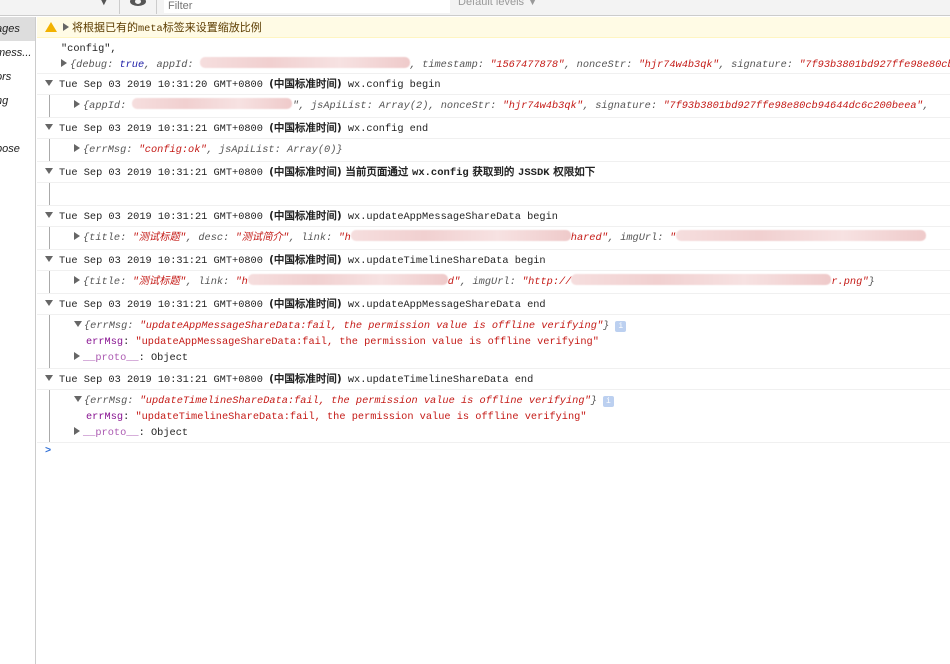  What do you see at coordinates (377, 172) in the screenshot?
I see `message: 当前页面通过` at bounding box center [377, 172].